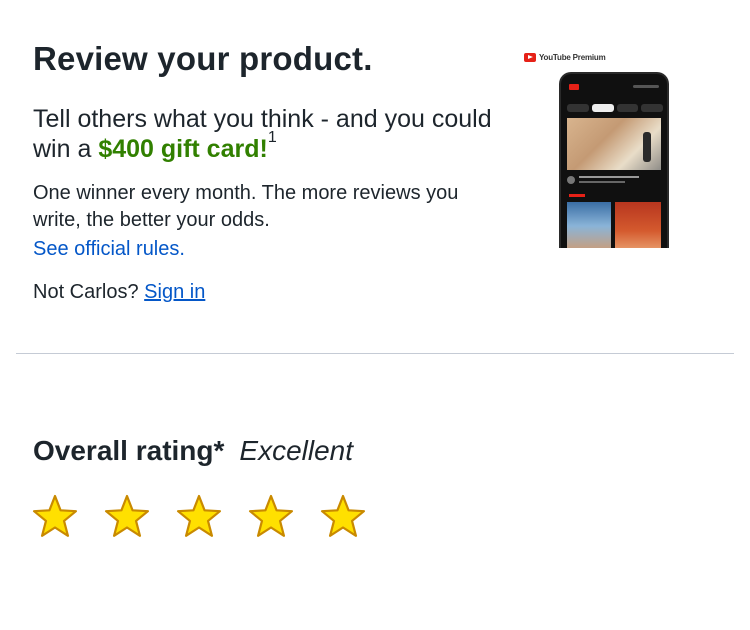  I want to click on section-divider, so click(375, 353).